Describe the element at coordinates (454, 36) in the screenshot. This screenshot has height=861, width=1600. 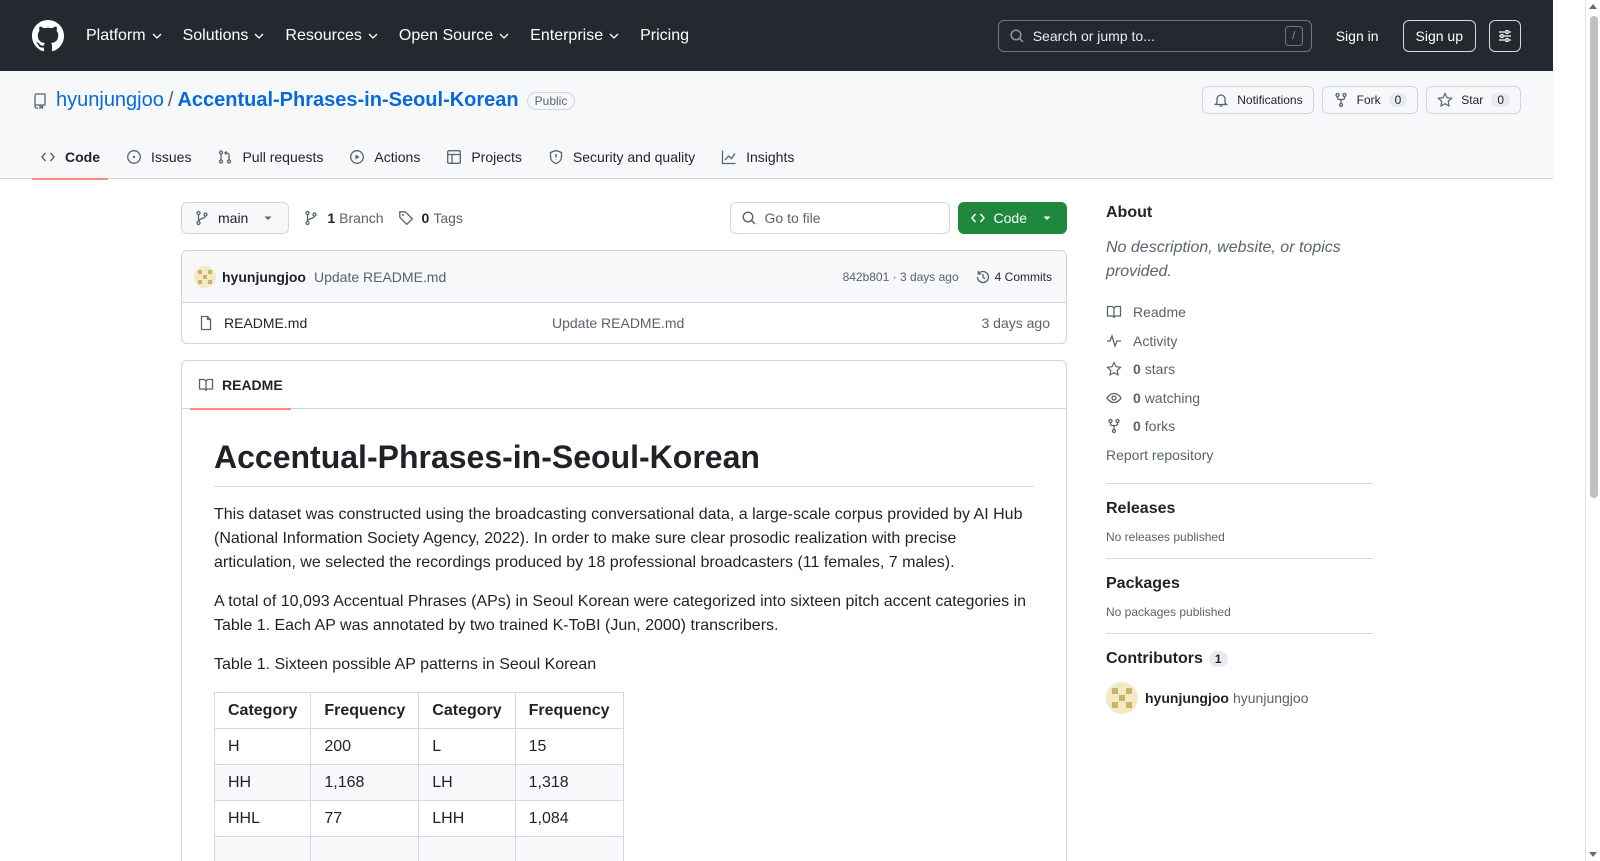
I see `nav-open-source: Open Source` at that location.